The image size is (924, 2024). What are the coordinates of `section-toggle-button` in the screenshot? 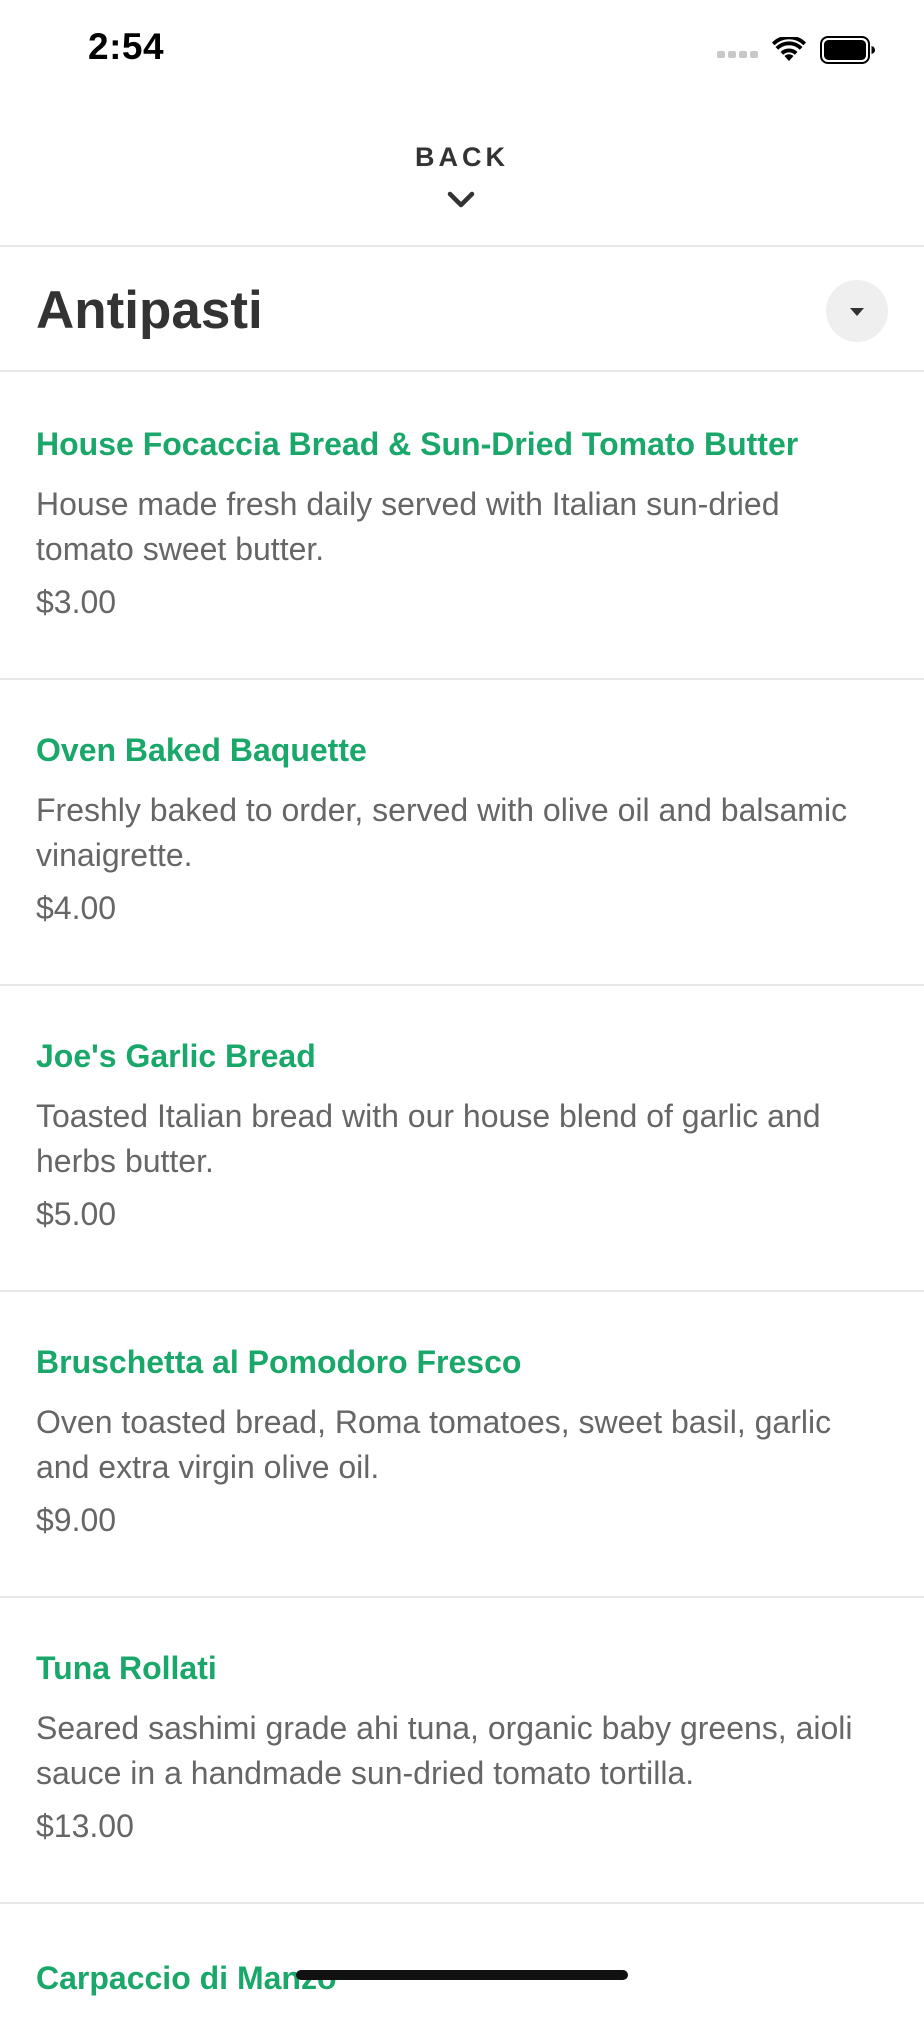 It's located at (857, 311).